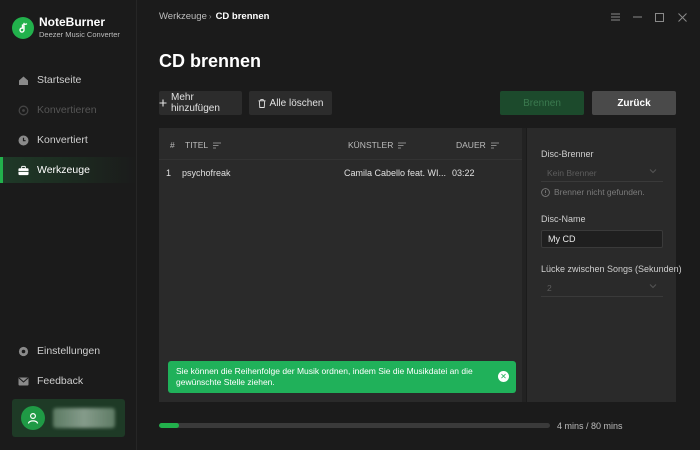 Image resolution: width=700 pixels, height=450 pixels. What do you see at coordinates (214, 16) in the screenshot?
I see `breadcrumb: Werkzeuge › CD brennen` at bounding box center [214, 16].